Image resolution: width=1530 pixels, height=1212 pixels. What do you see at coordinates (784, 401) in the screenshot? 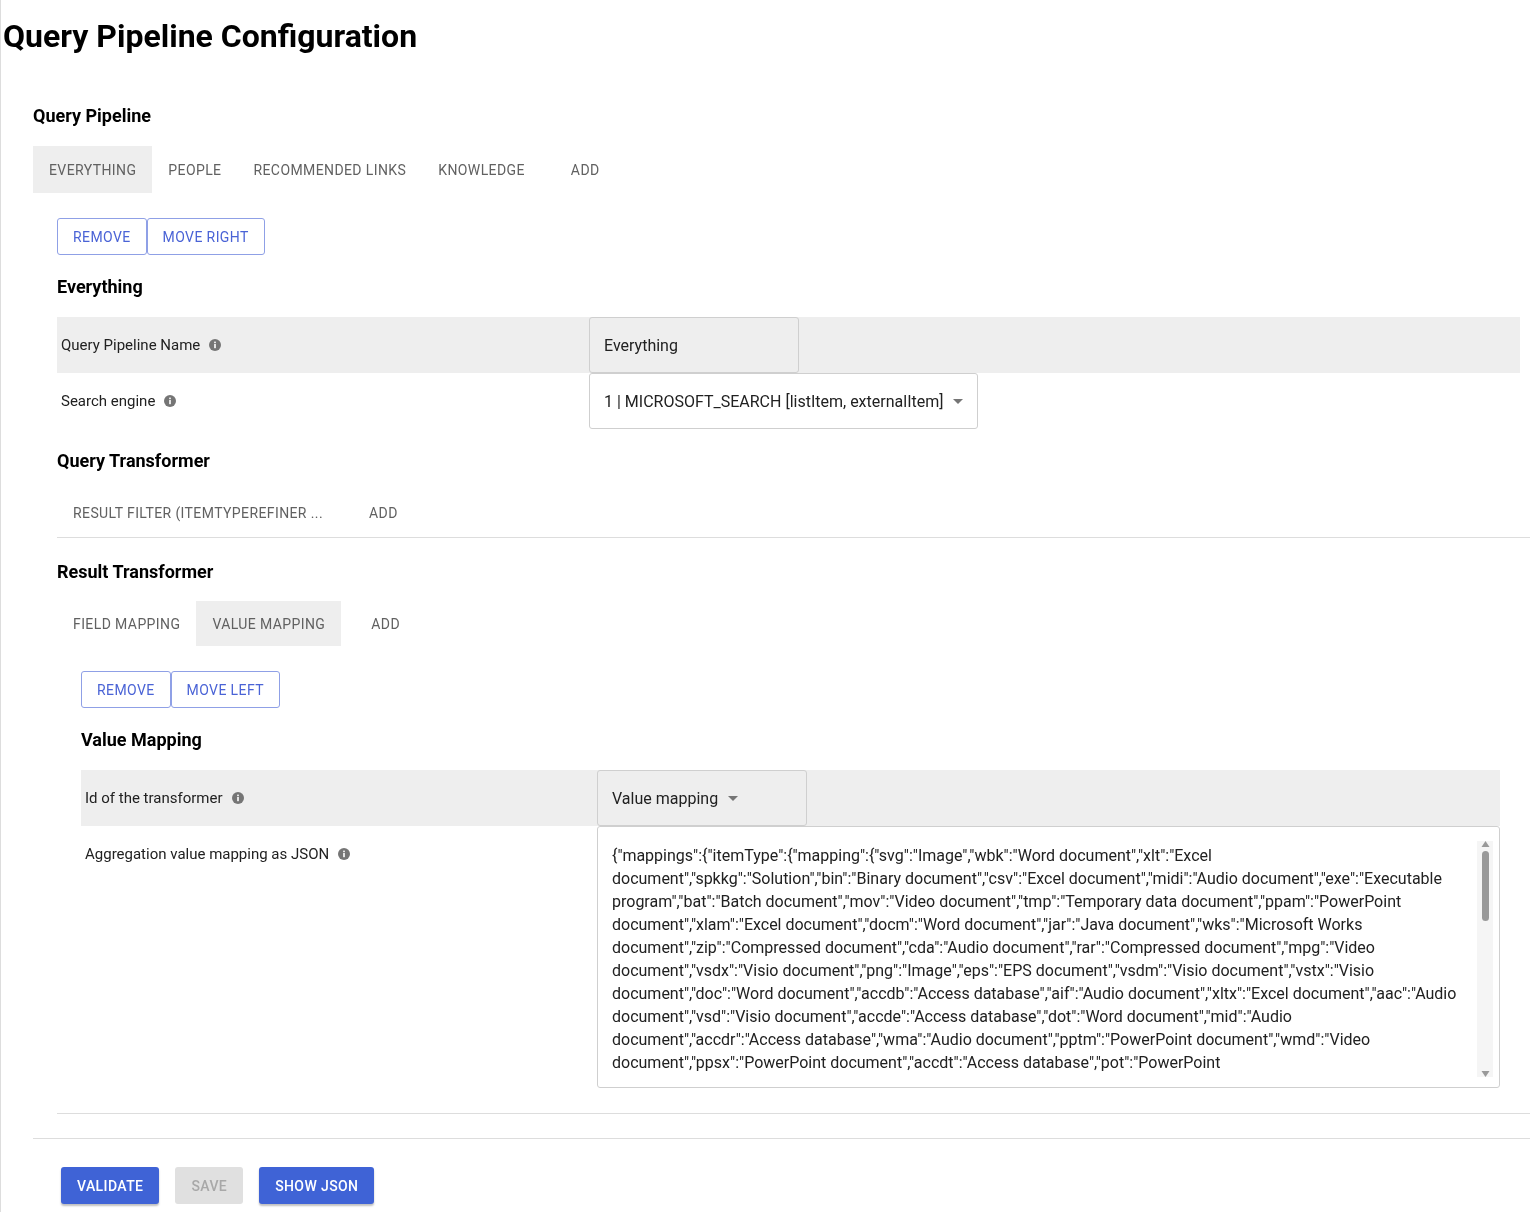
I see `dropdown: 1 | MICROSOFT_SEARCH [listItem, externalItem]` at bounding box center [784, 401].